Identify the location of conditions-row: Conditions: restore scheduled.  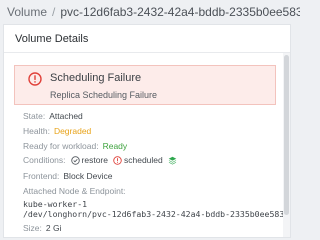
(101, 160).